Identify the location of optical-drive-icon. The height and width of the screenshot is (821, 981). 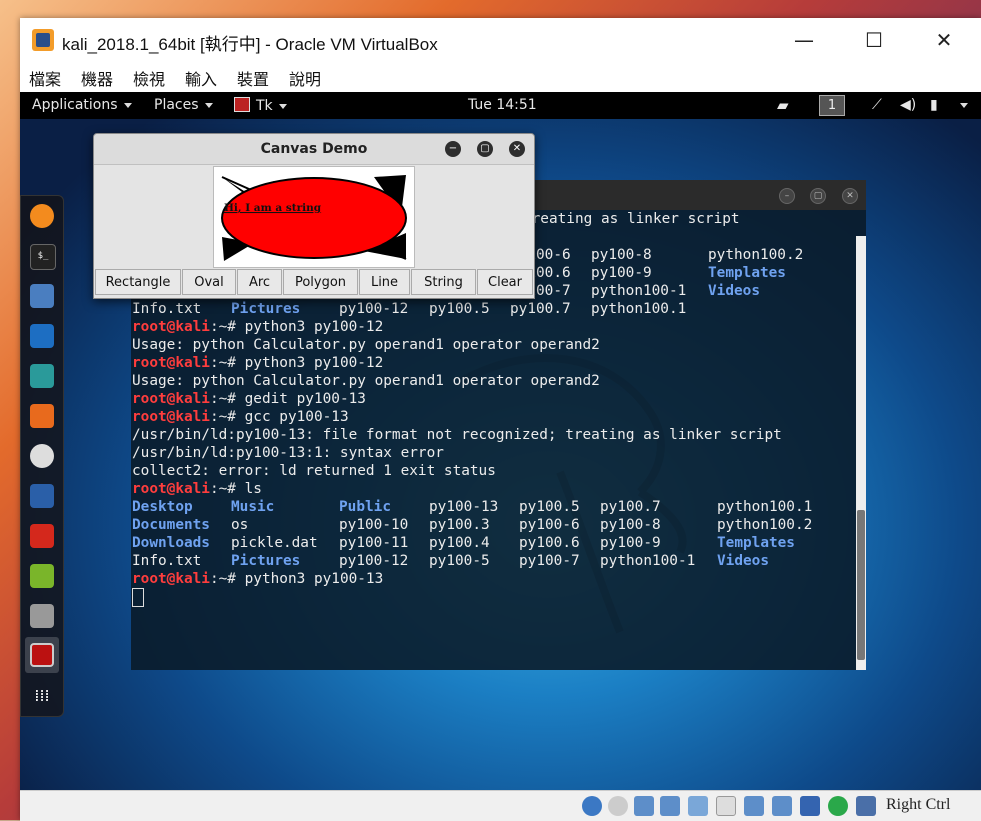
(618, 806).